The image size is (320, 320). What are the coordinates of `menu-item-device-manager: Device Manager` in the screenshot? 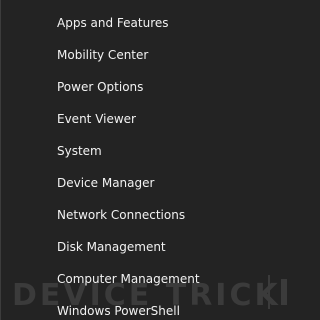 It's located at (143, 183).